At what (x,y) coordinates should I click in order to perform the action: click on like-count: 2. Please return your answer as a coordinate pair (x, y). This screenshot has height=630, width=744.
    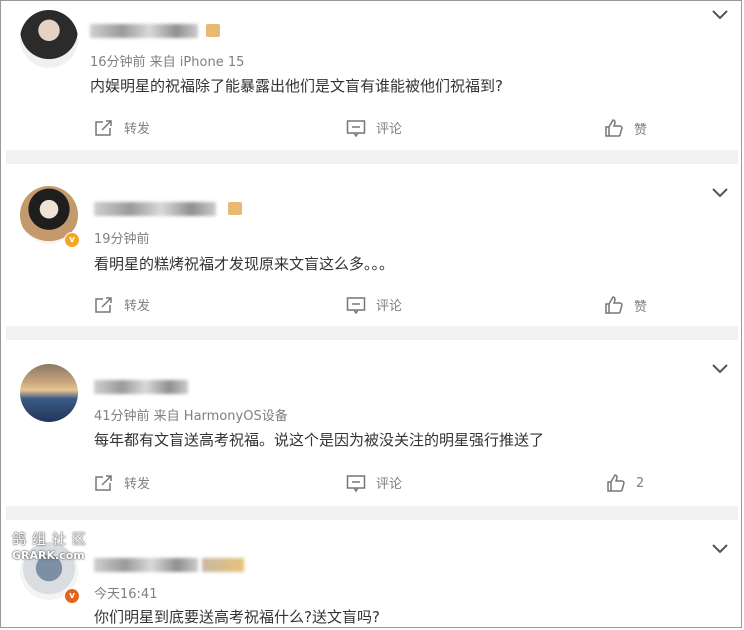
    Looking at the image, I should click on (640, 483).